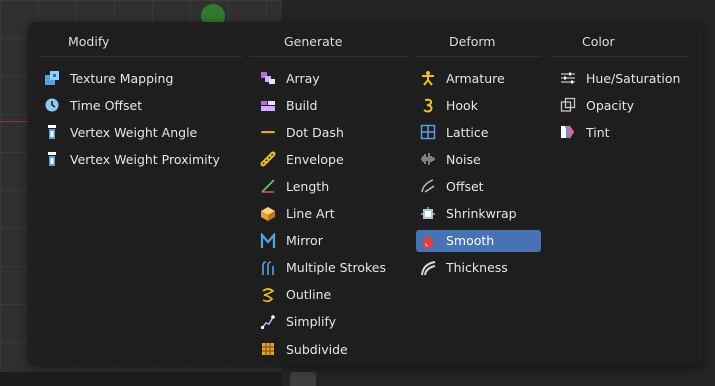  What do you see at coordinates (598, 41) in the screenshot?
I see `column-title-color: Color` at bounding box center [598, 41].